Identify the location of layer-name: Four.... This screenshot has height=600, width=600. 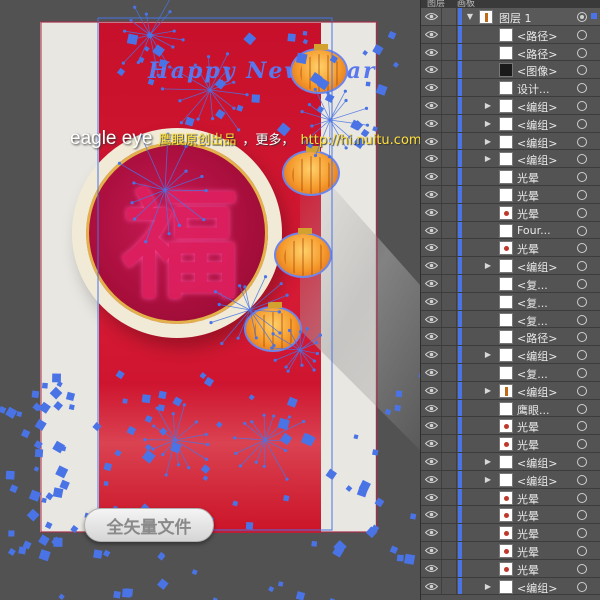
(534, 230).